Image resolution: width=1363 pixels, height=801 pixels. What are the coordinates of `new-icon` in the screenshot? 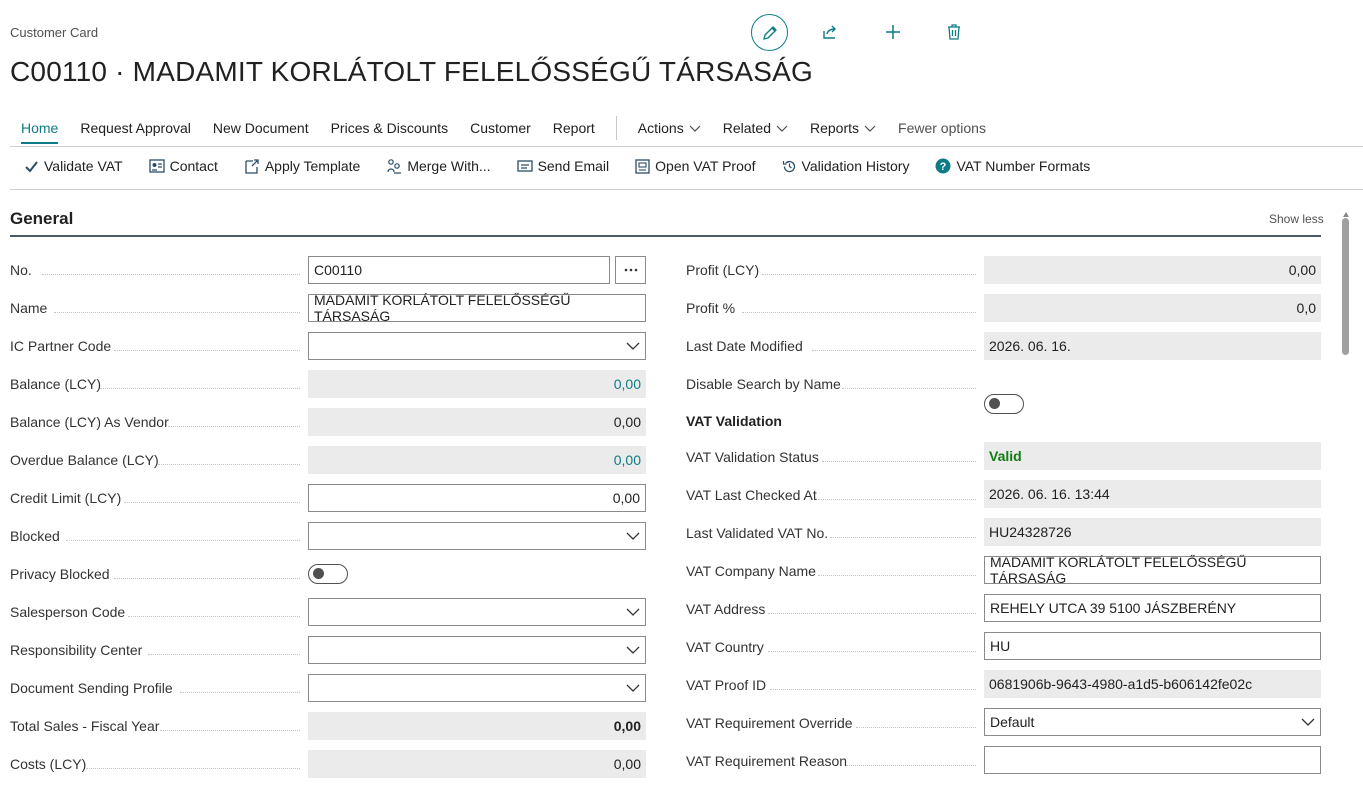 It's located at (893, 32).